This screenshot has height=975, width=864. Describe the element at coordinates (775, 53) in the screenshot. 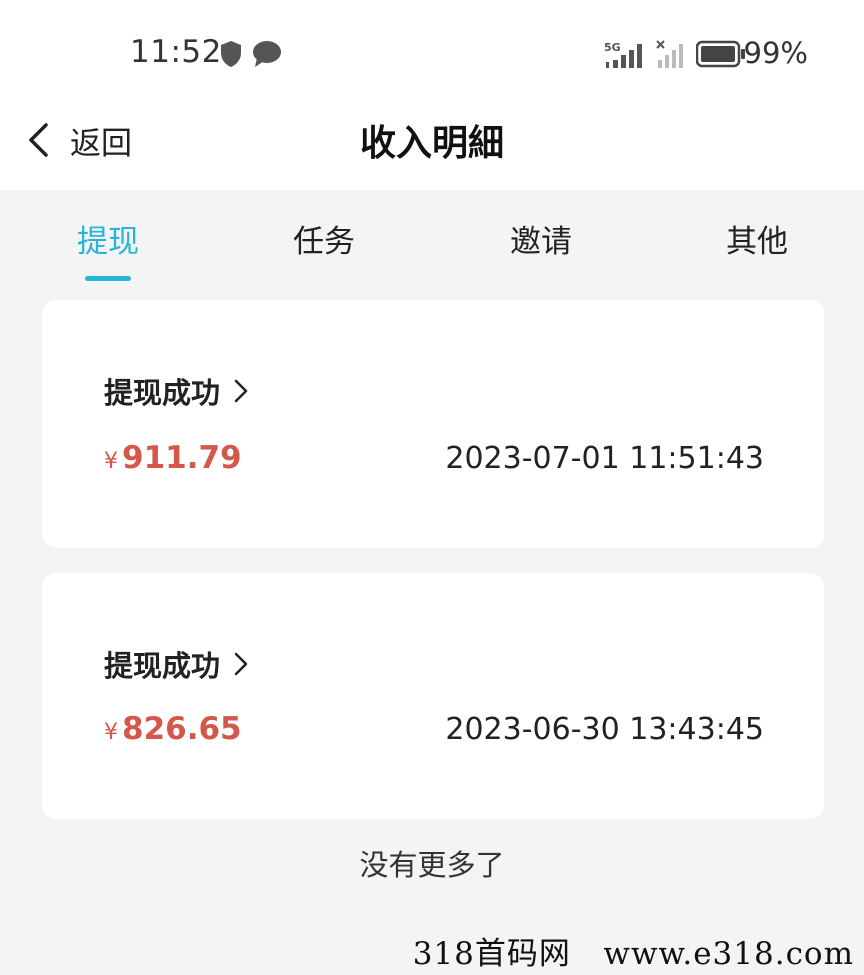

I see `battery-percentage: 99%` at that location.